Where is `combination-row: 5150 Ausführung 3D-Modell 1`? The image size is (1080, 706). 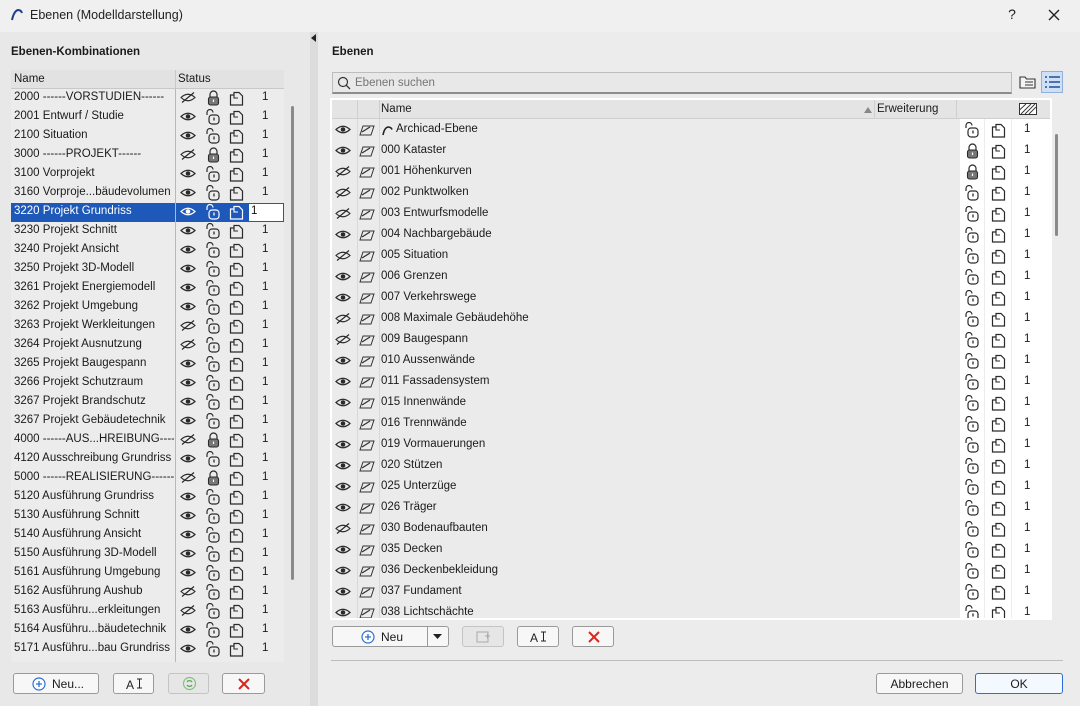 combination-row: 5150 Ausführung 3D-Modell 1 is located at coordinates (147, 554).